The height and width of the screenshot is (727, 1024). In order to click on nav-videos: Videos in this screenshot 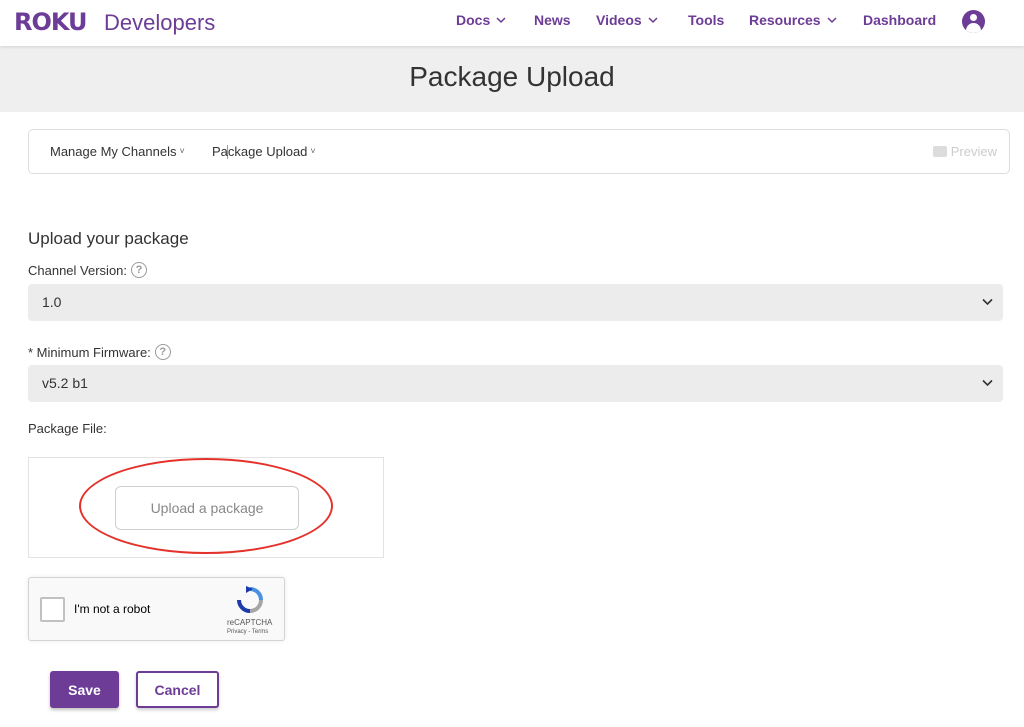, I will do `click(627, 20)`.